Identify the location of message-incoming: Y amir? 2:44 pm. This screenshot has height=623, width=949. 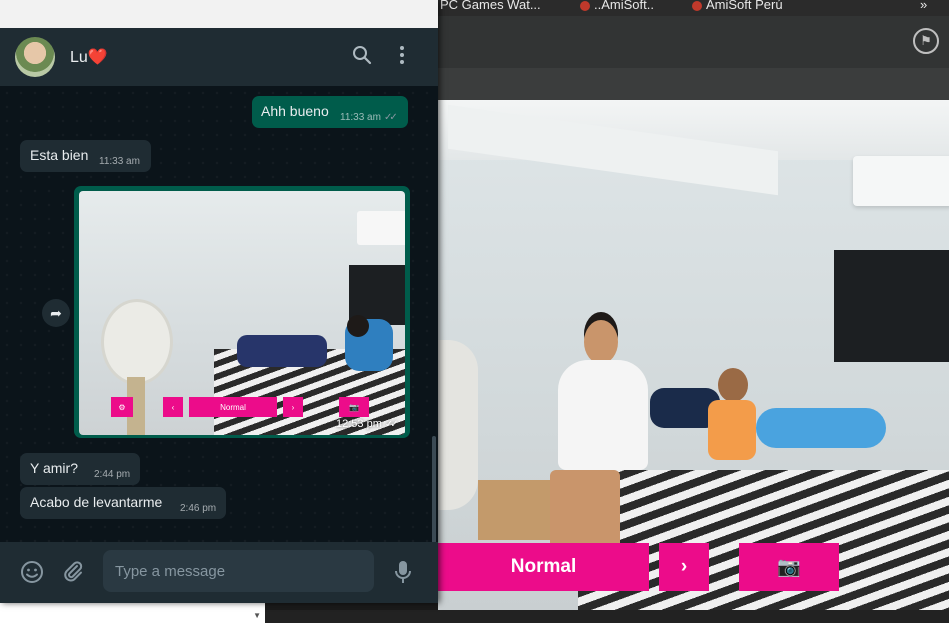
(80, 469).